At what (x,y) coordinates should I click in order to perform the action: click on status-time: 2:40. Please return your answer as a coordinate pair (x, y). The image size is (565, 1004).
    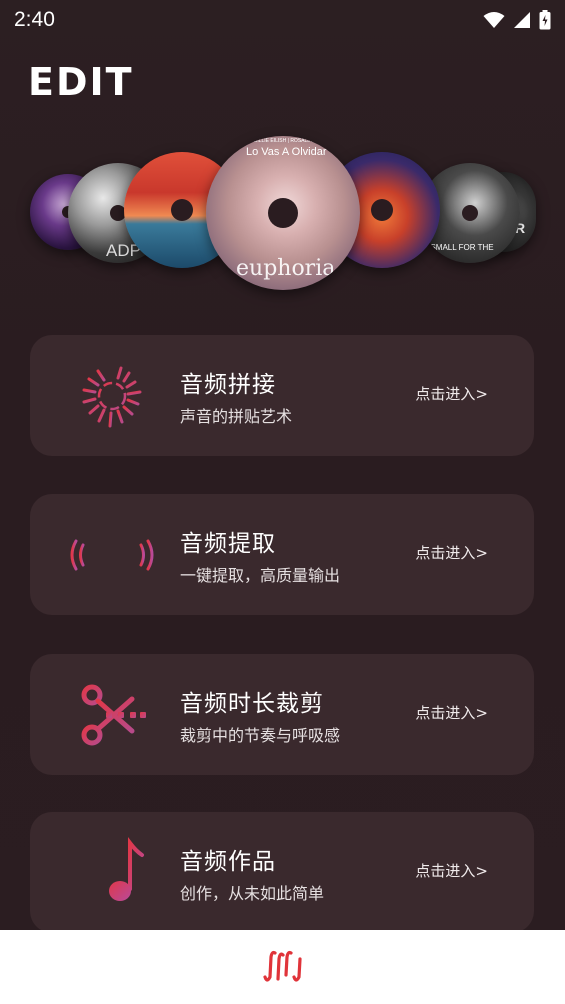
    Looking at the image, I should click on (34, 19).